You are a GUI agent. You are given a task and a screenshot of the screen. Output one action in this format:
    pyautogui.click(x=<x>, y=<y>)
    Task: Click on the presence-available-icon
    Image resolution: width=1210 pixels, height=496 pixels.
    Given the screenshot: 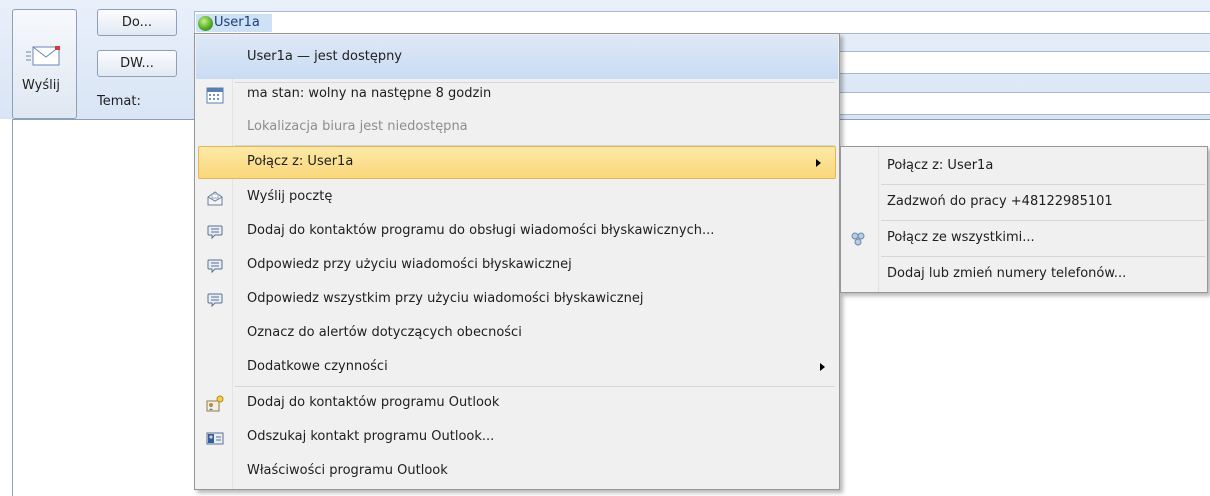 What is the action you would take?
    pyautogui.click(x=205, y=23)
    